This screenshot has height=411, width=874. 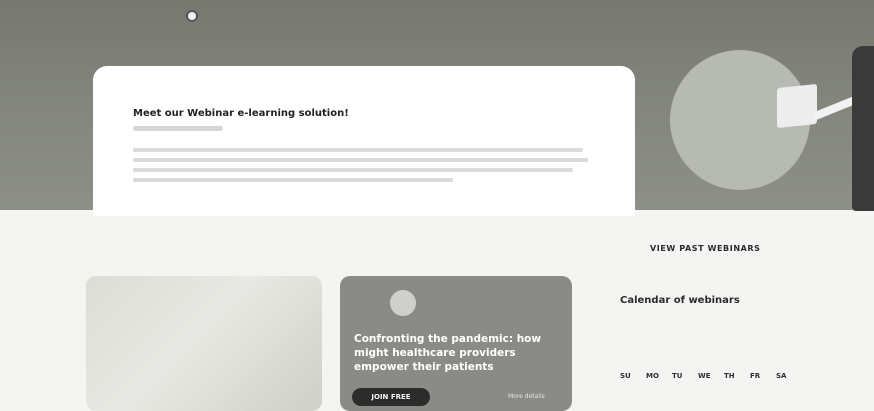 What do you see at coordinates (652, 376) in the screenshot?
I see `weekday-label: MO` at bounding box center [652, 376].